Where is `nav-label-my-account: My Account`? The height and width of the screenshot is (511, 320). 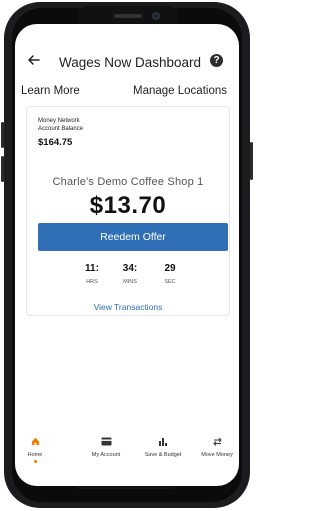 nav-label-my-account: My Account is located at coordinates (106, 455).